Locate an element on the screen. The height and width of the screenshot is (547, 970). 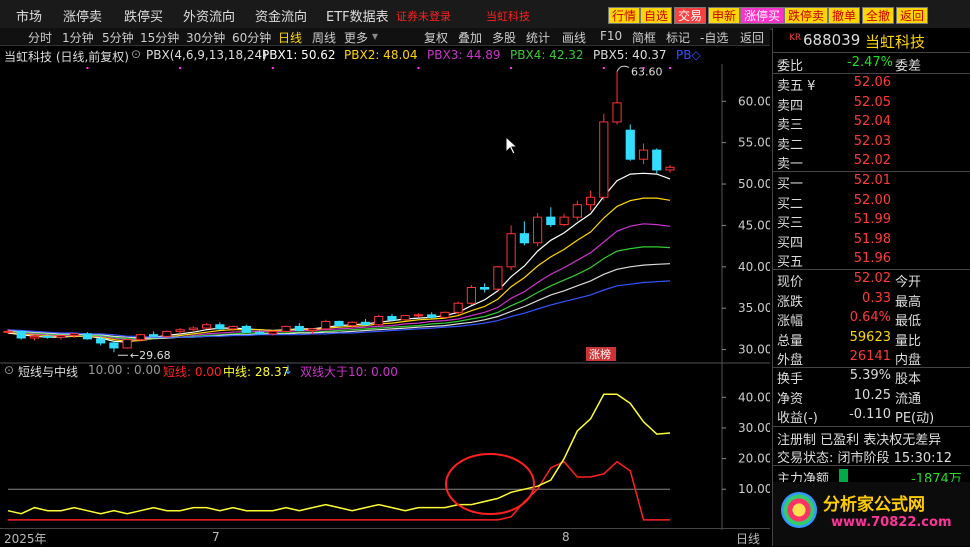
ask-2-value: 52.03 is located at coordinates (872, 141).